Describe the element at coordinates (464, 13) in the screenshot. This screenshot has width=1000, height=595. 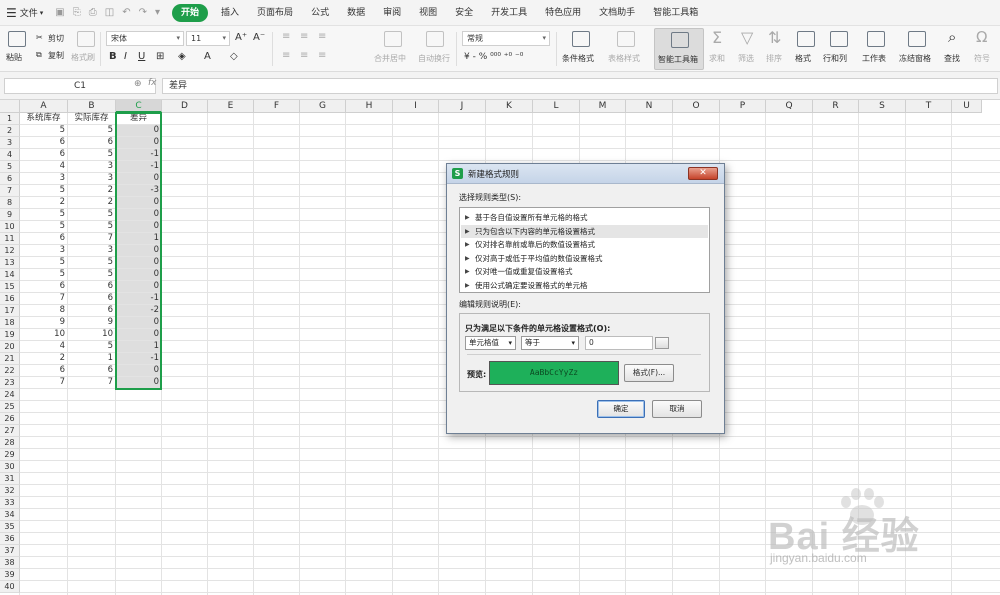
I see `tab-7: 安全` at that location.